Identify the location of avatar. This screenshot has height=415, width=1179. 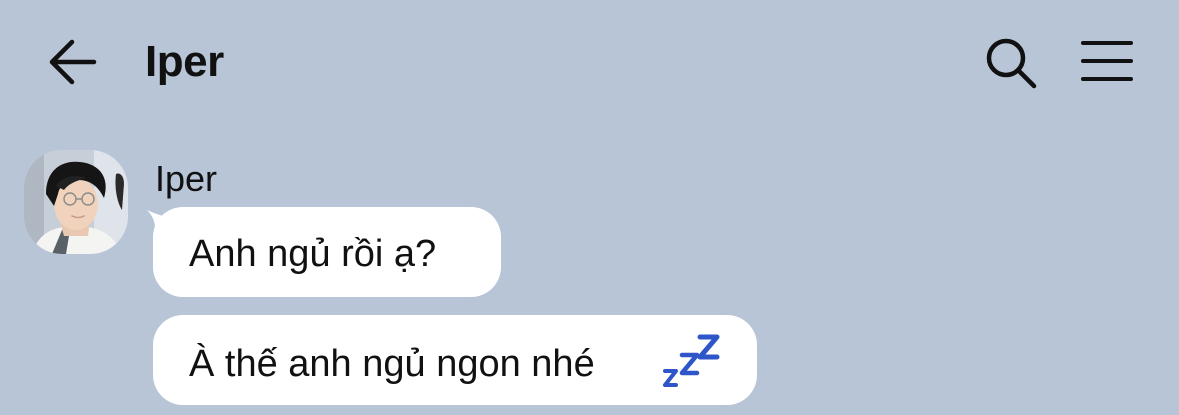
(76, 202).